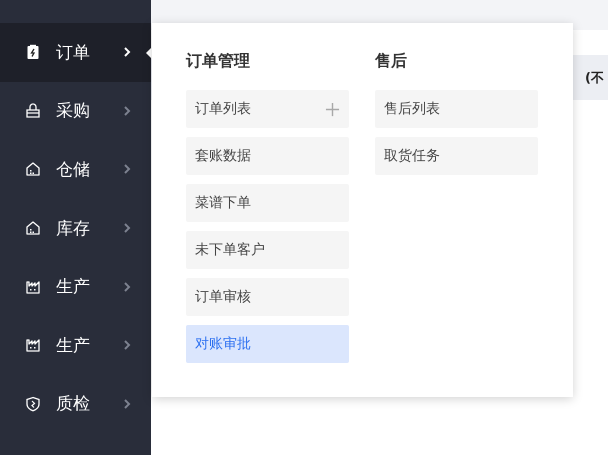  Describe the element at coordinates (33, 404) in the screenshot. I see `shield-icon` at that location.